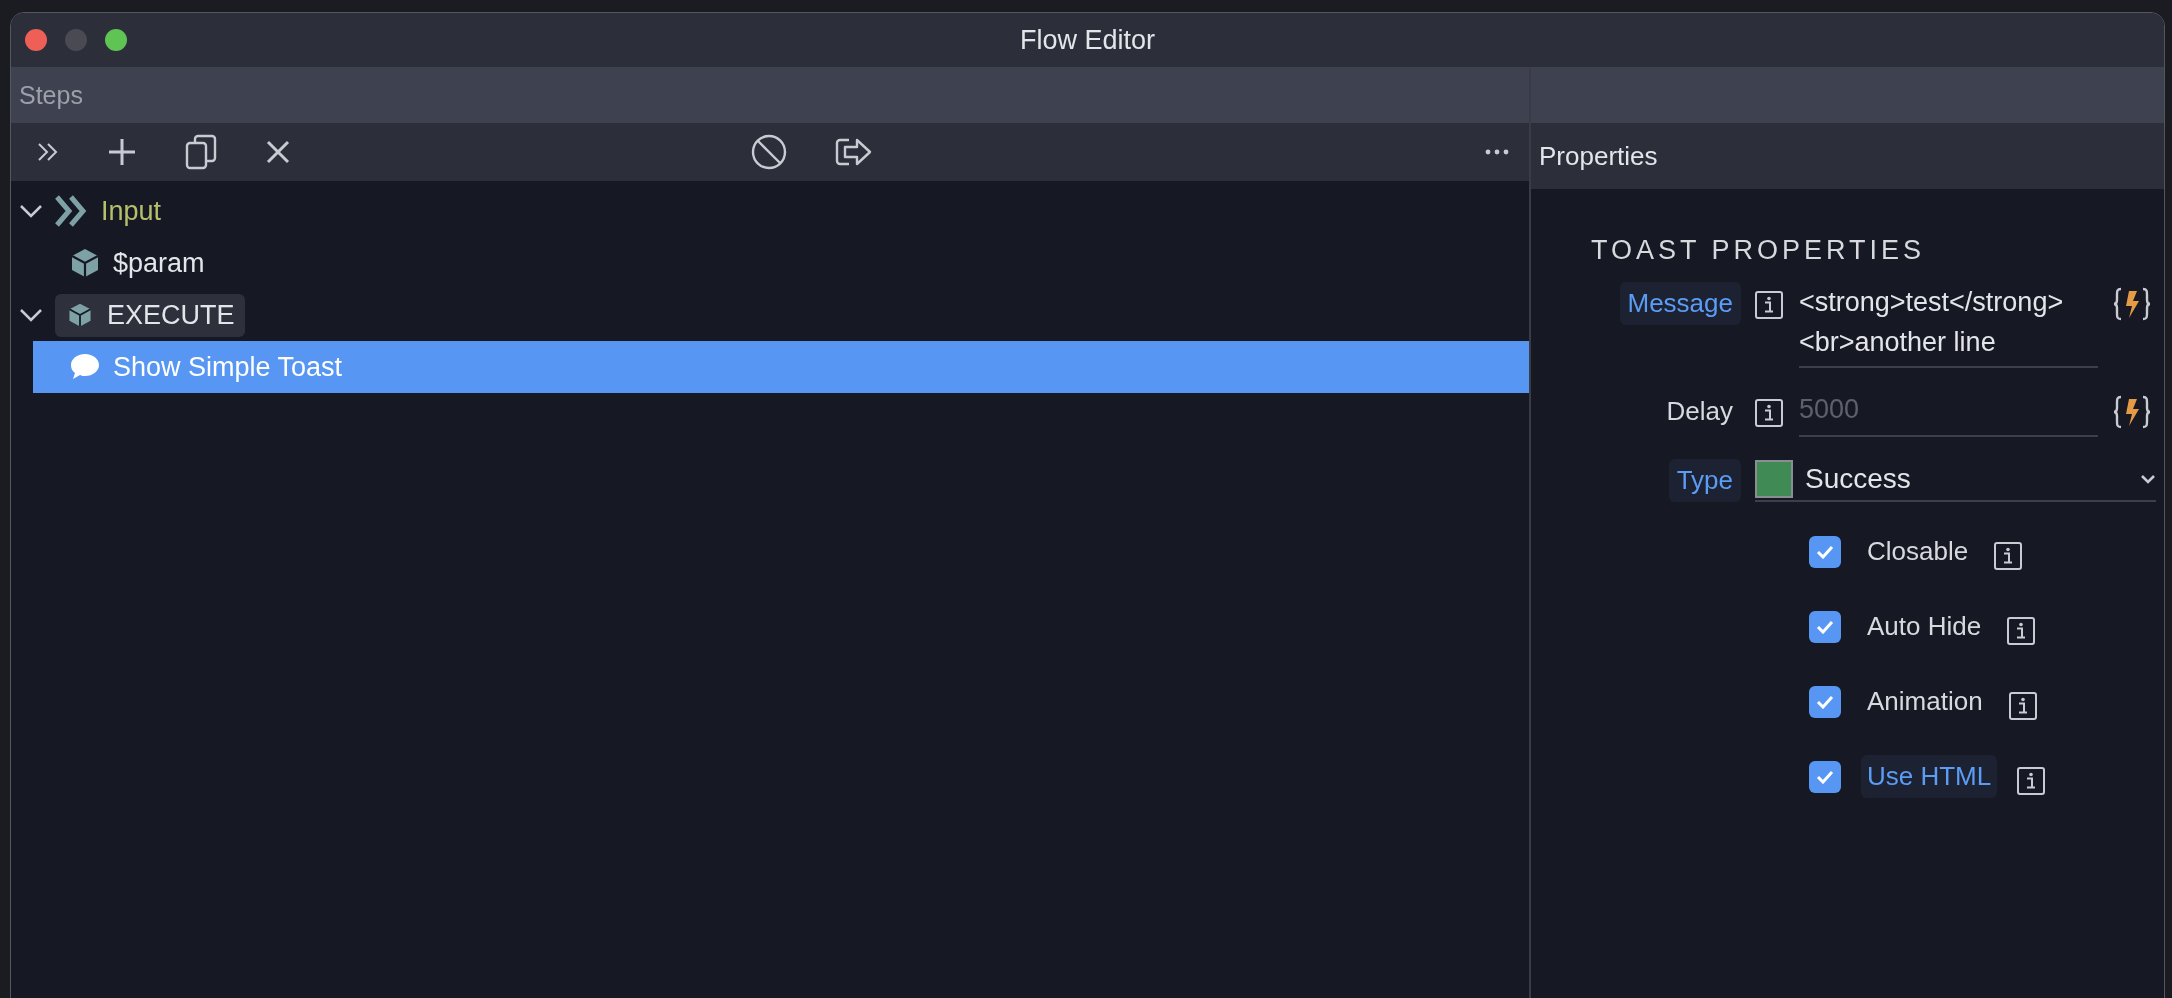  I want to click on section-heading: TOAST PROPERTIES, so click(1759, 250).